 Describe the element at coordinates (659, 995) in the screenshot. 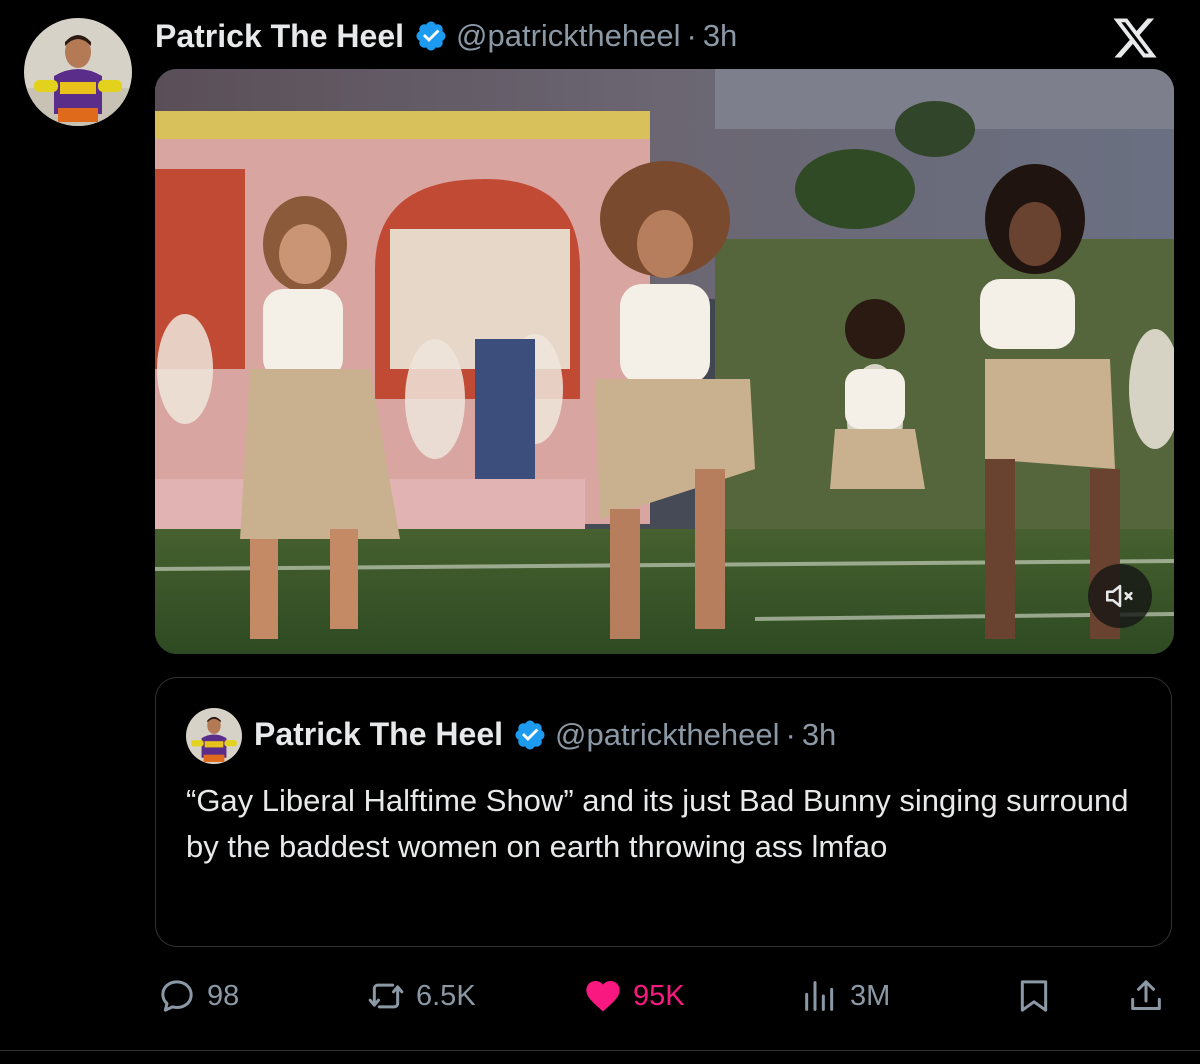

I see `like-count: 95K` at that location.